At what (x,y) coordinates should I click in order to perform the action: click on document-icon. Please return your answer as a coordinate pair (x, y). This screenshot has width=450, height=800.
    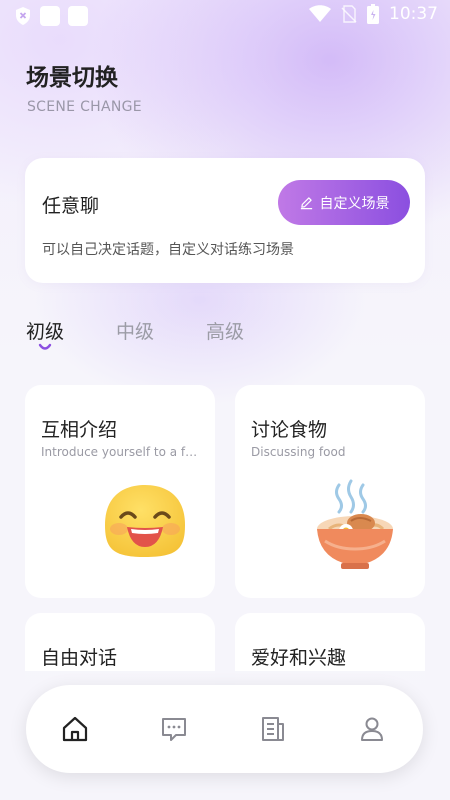
    Looking at the image, I should click on (273, 729).